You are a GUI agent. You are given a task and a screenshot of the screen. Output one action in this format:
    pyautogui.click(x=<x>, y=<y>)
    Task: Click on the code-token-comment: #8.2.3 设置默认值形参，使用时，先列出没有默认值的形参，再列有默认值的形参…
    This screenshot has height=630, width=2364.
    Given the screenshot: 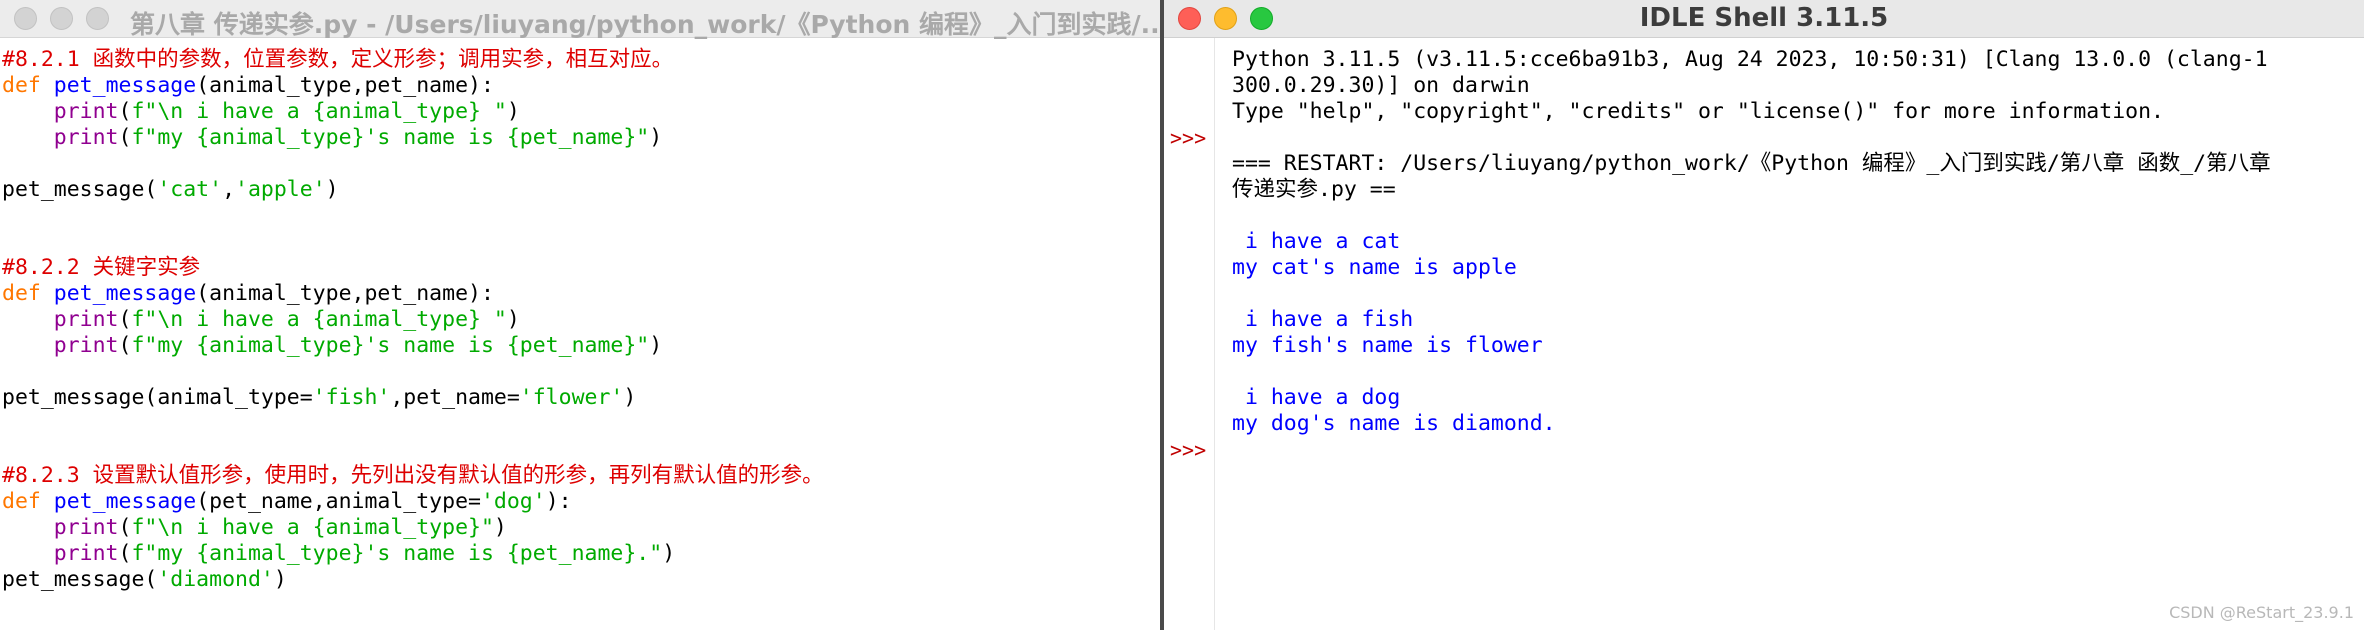 What is the action you would take?
    pyautogui.click(x=413, y=475)
    